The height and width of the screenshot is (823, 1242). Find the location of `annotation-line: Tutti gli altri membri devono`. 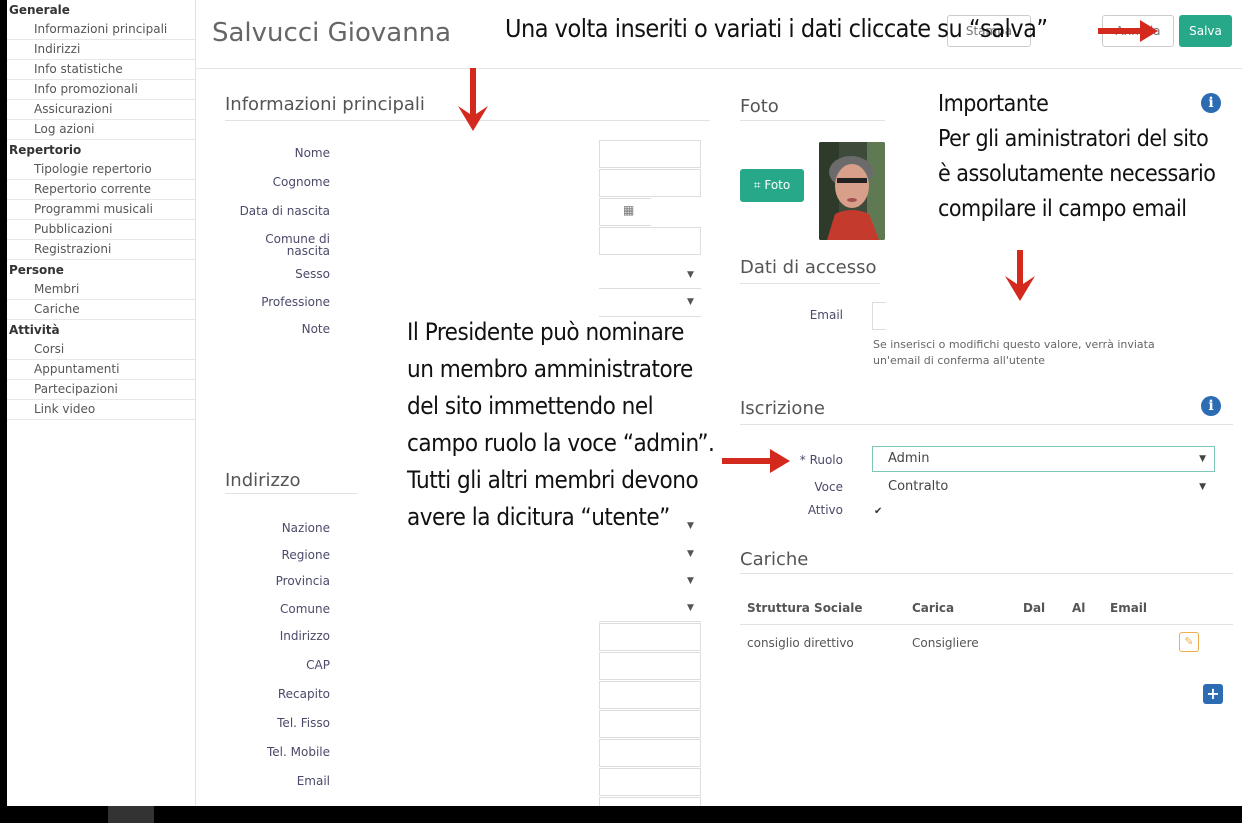

annotation-line: Tutti gli altri membri devono is located at coordinates (553, 480).